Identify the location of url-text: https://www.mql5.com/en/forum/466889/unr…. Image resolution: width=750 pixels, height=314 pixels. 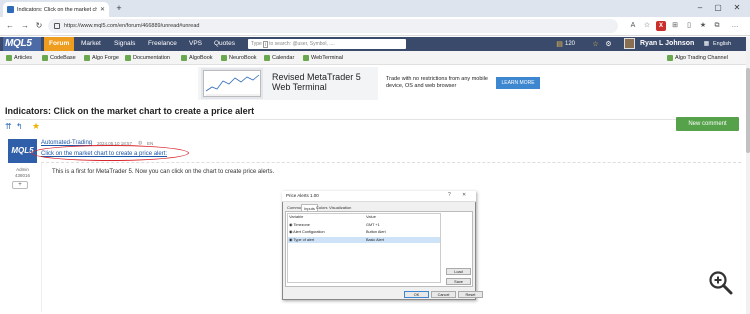
(132, 26).